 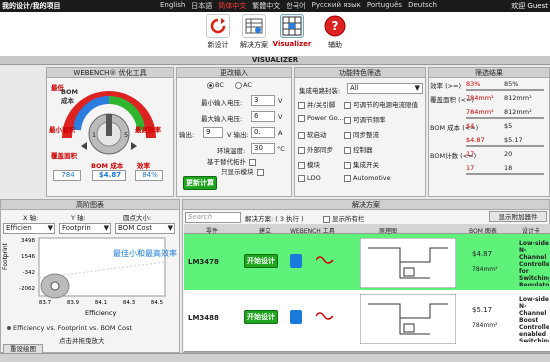 What do you see at coordinates (148, 130) in the screenshot?
I see `label-max-eff: 最高效率` at bounding box center [148, 130].